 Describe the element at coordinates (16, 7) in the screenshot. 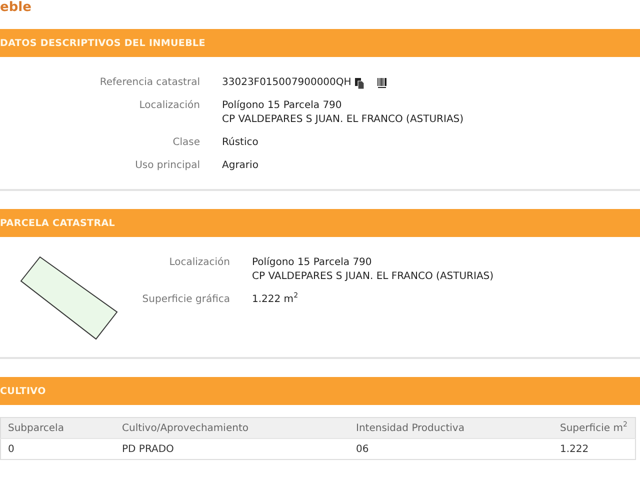

I see `page-title: eble` at that location.